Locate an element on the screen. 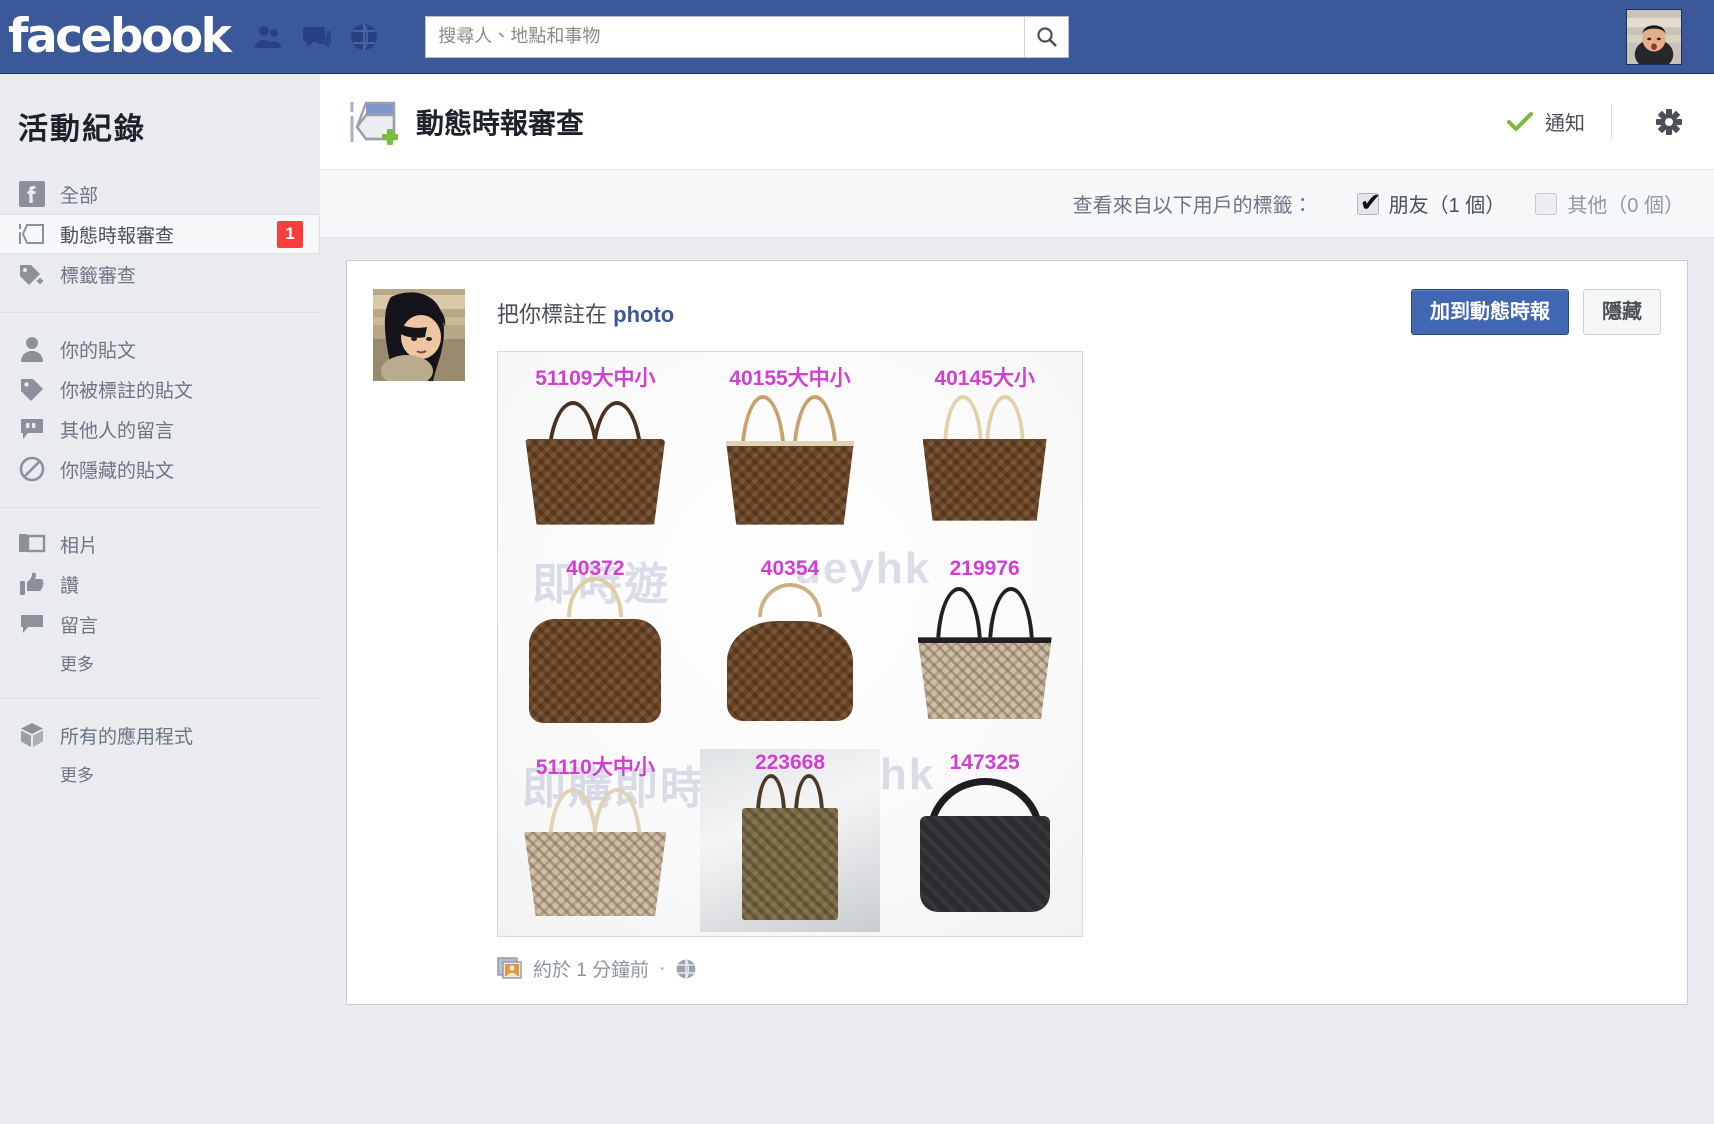 The width and height of the screenshot is (1714, 1124). search-bar is located at coordinates (747, 36).